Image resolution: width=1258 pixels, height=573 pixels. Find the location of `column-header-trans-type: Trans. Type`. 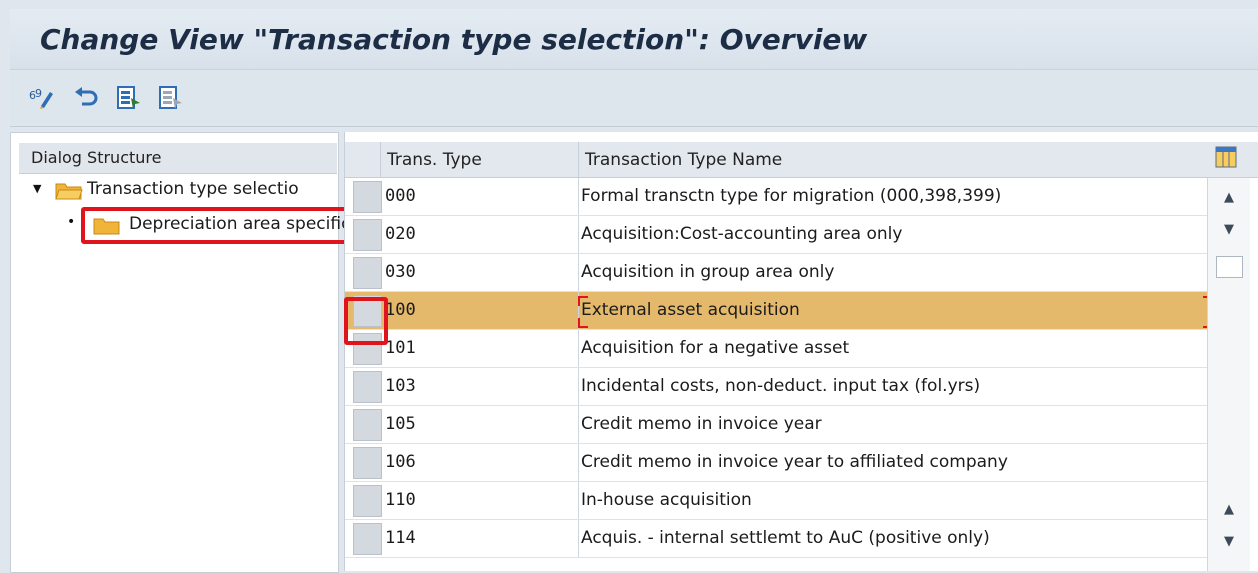

column-header-trans-type: Trans. Type is located at coordinates (434, 160).